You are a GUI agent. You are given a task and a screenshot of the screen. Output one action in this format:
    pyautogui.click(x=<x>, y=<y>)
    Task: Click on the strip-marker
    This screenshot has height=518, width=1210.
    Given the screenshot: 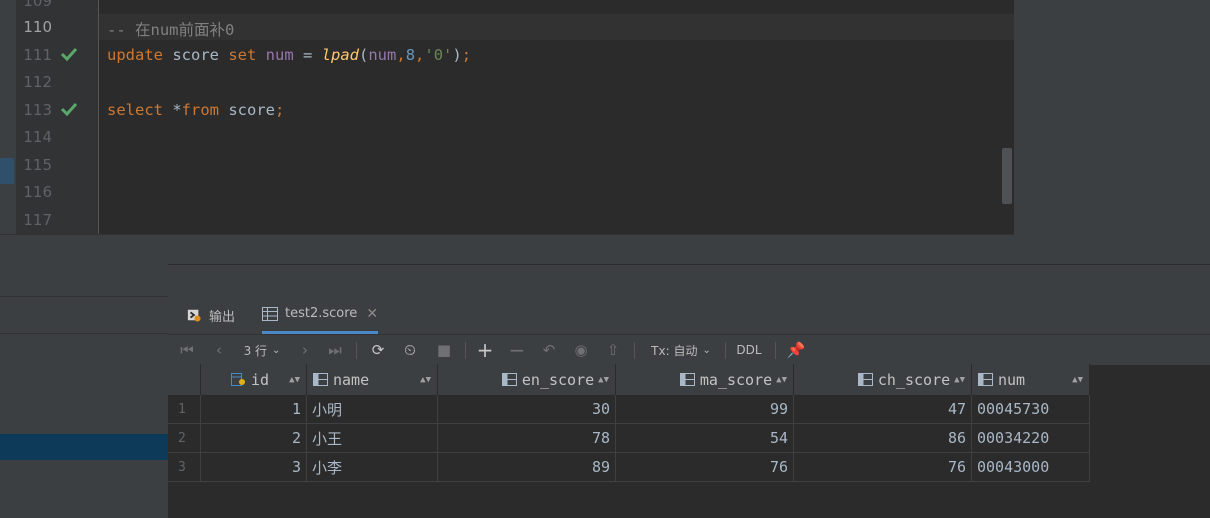 What is the action you would take?
    pyautogui.click(x=7, y=171)
    